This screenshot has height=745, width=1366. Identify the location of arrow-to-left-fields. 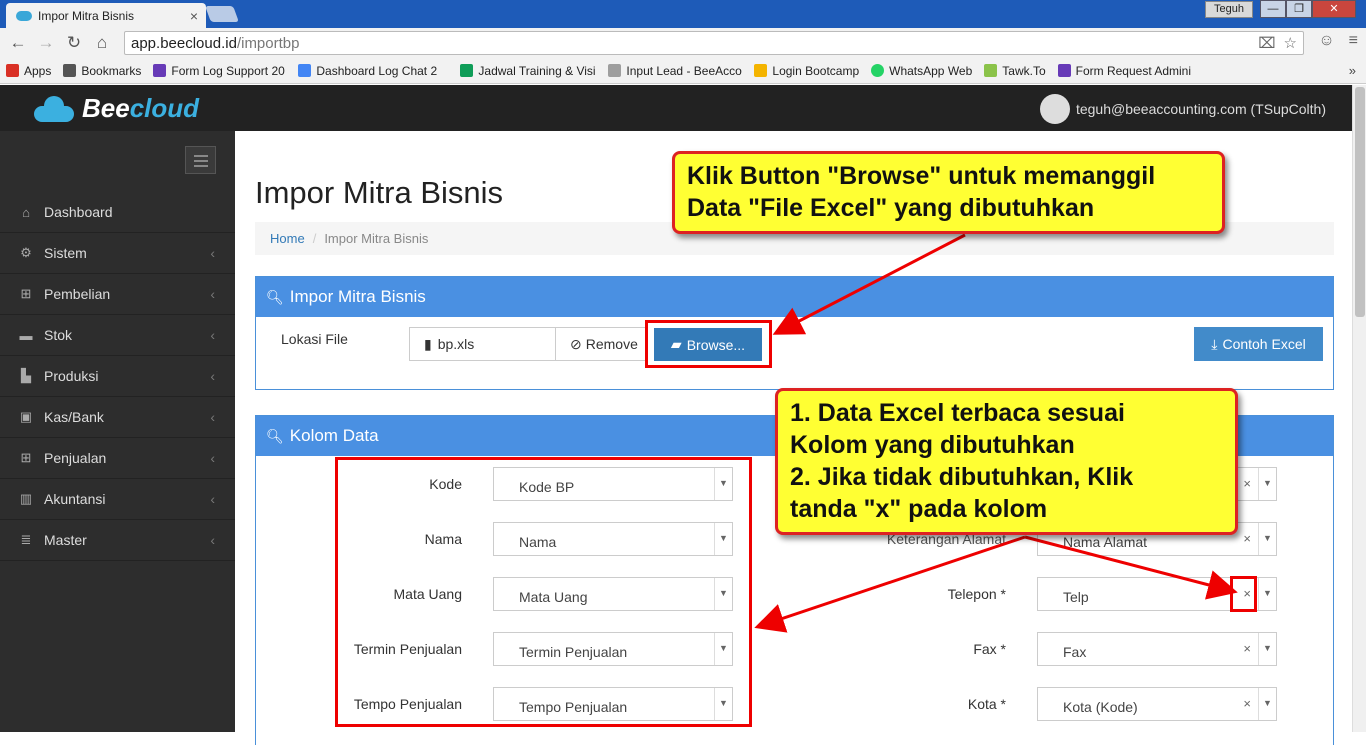
(890, 584).